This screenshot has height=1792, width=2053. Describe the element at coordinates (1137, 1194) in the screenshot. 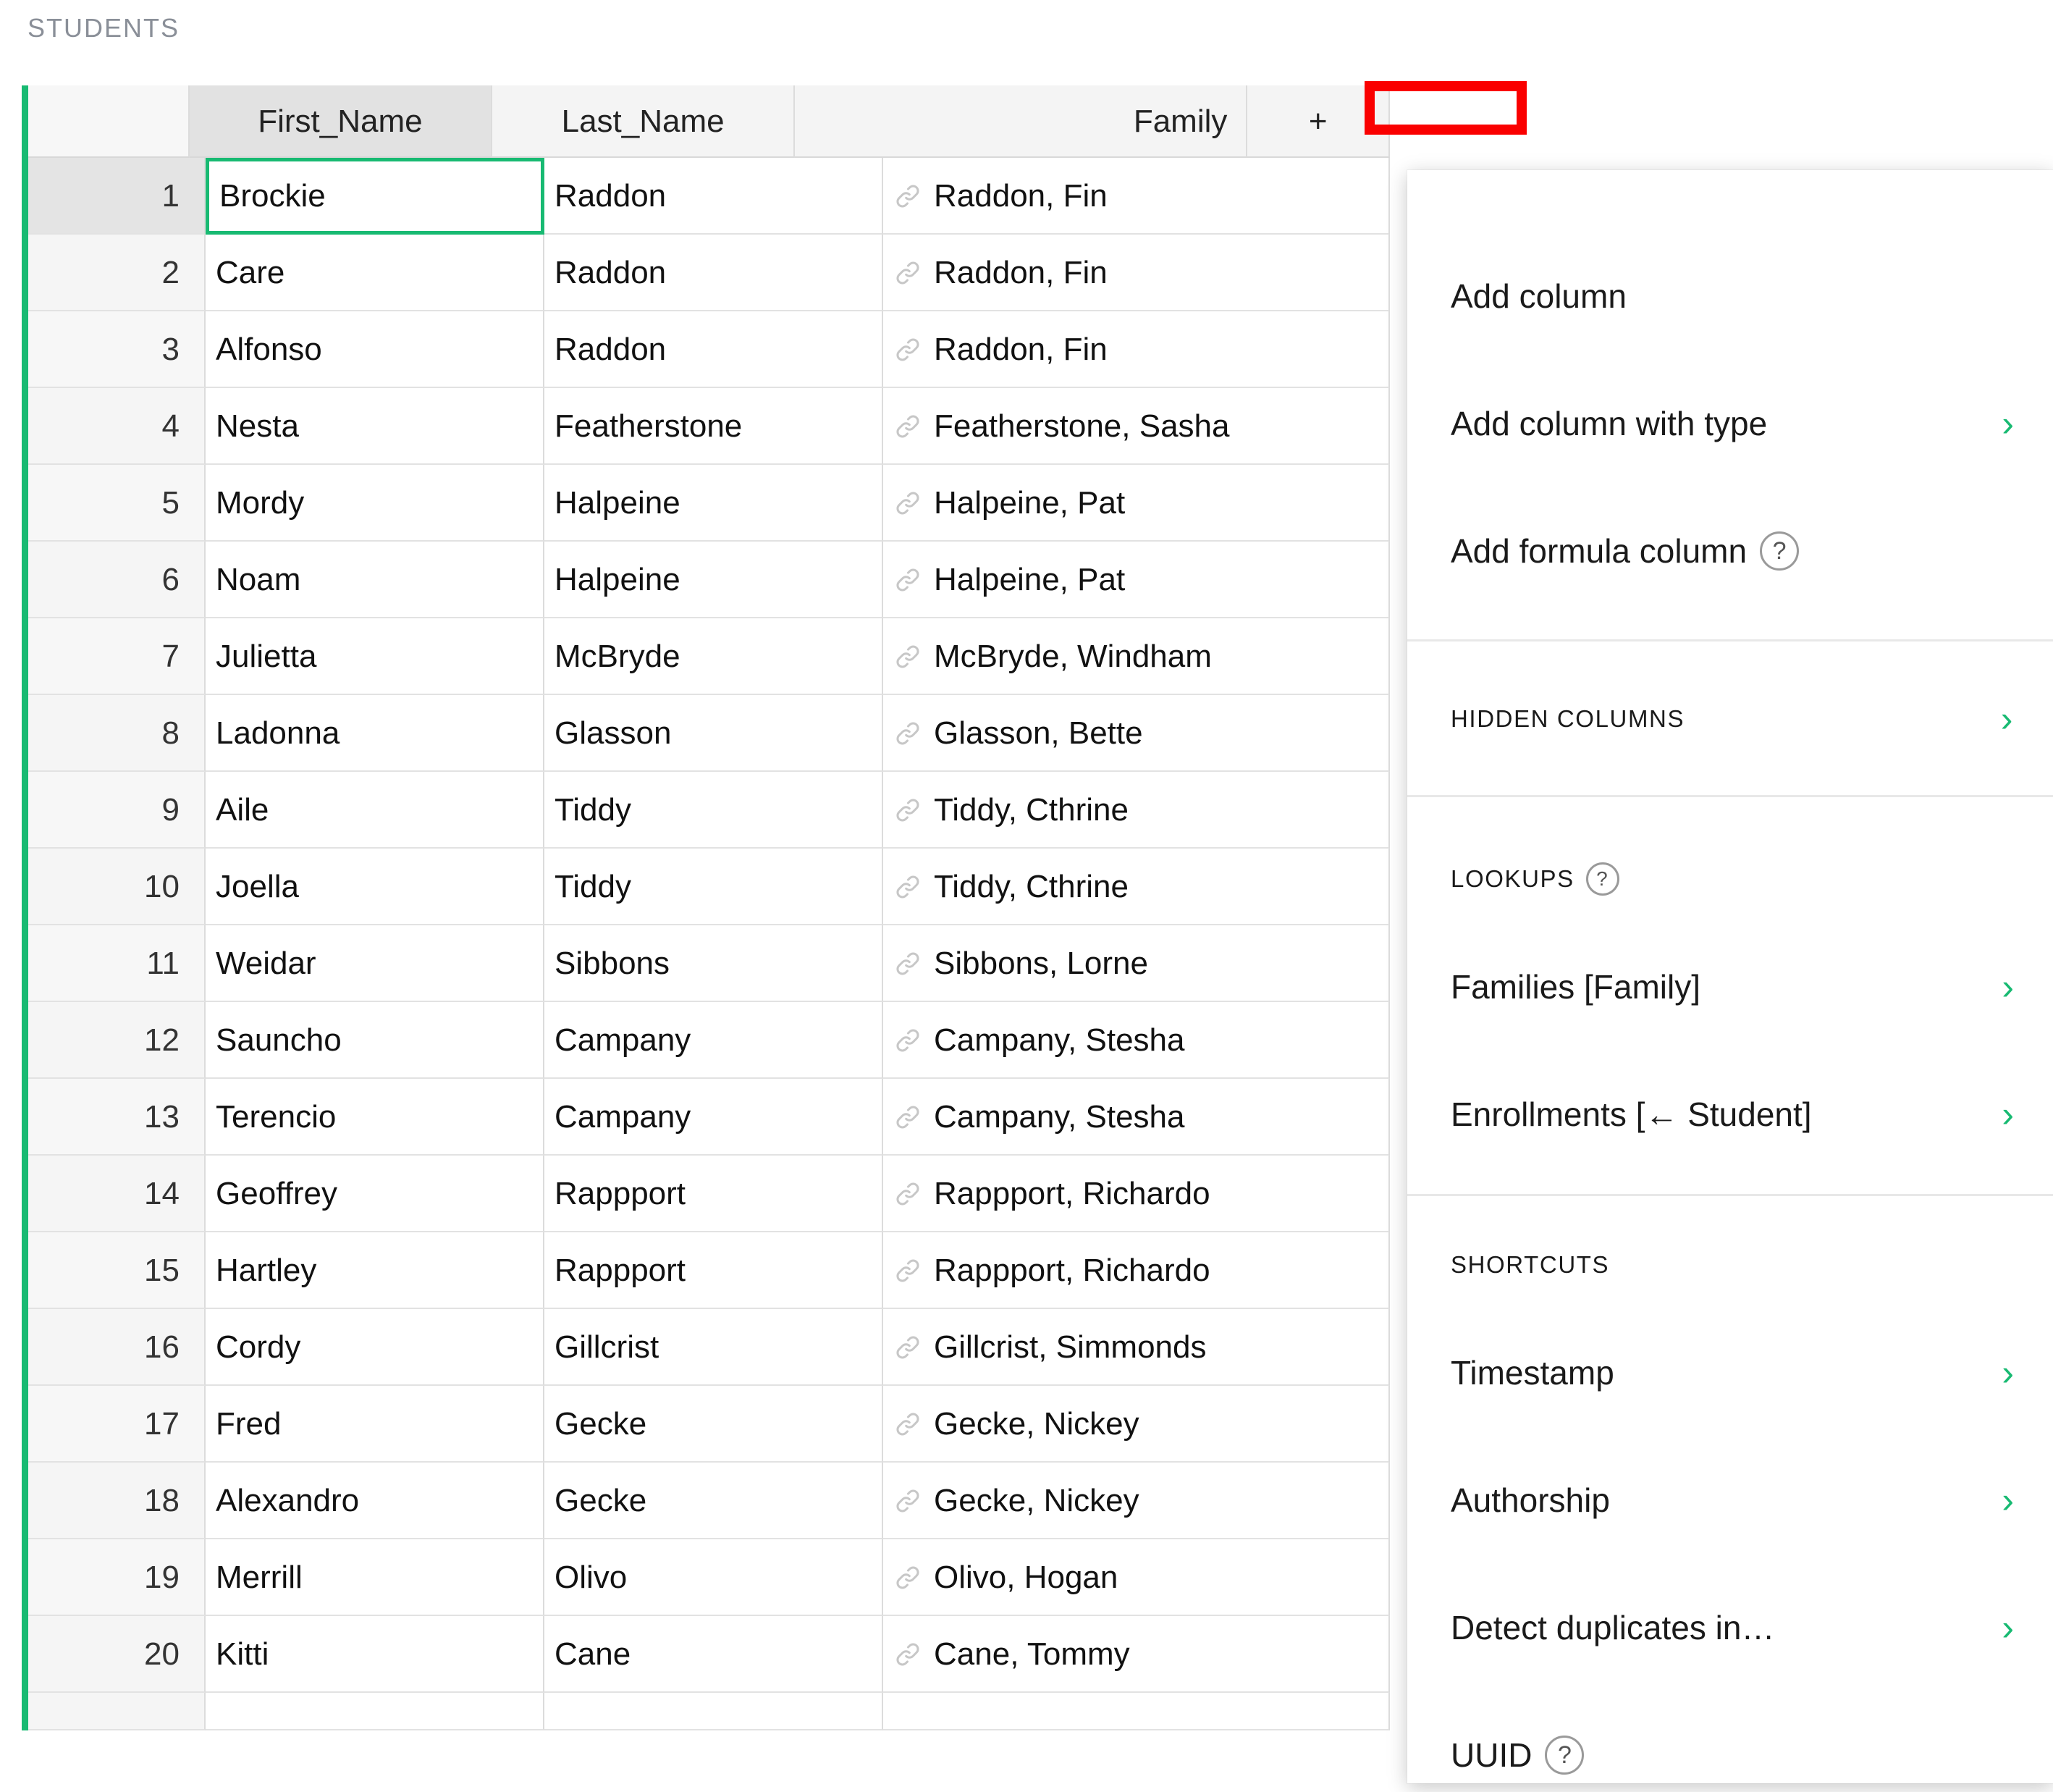

I see `cell-family: Rappport, Richardo` at that location.